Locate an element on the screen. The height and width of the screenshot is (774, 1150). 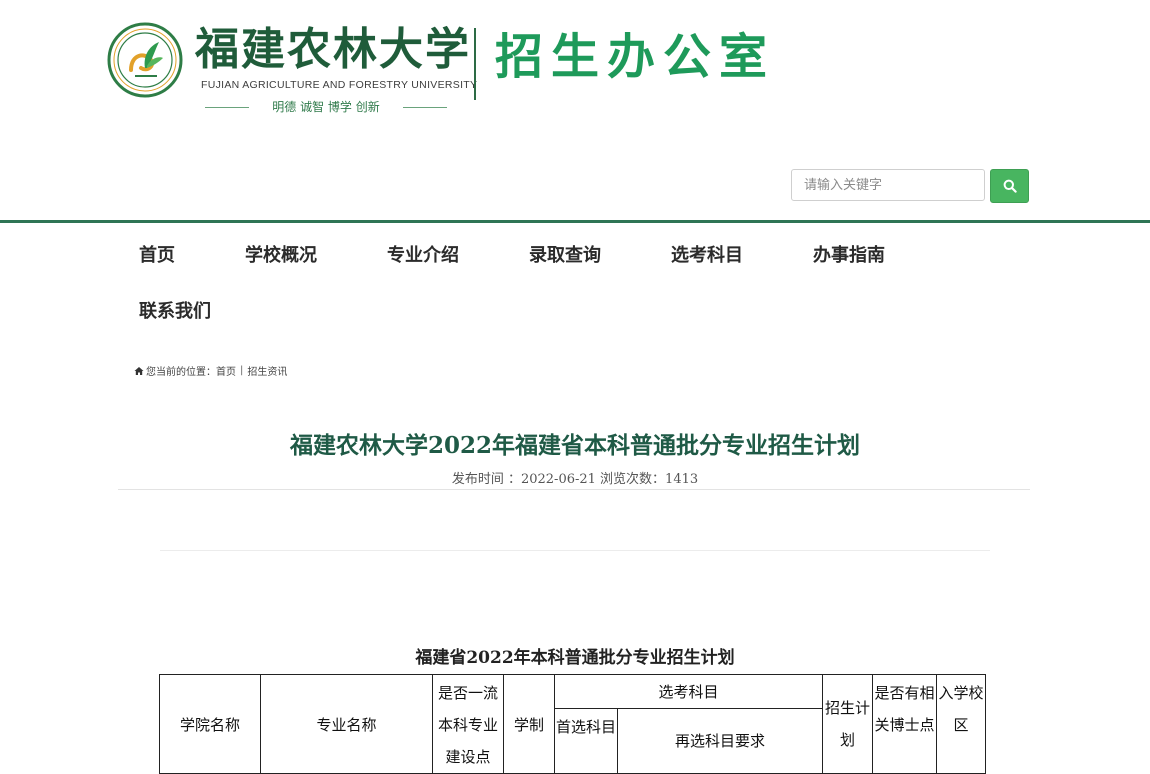
home-icon is located at coordinates (139, 370).